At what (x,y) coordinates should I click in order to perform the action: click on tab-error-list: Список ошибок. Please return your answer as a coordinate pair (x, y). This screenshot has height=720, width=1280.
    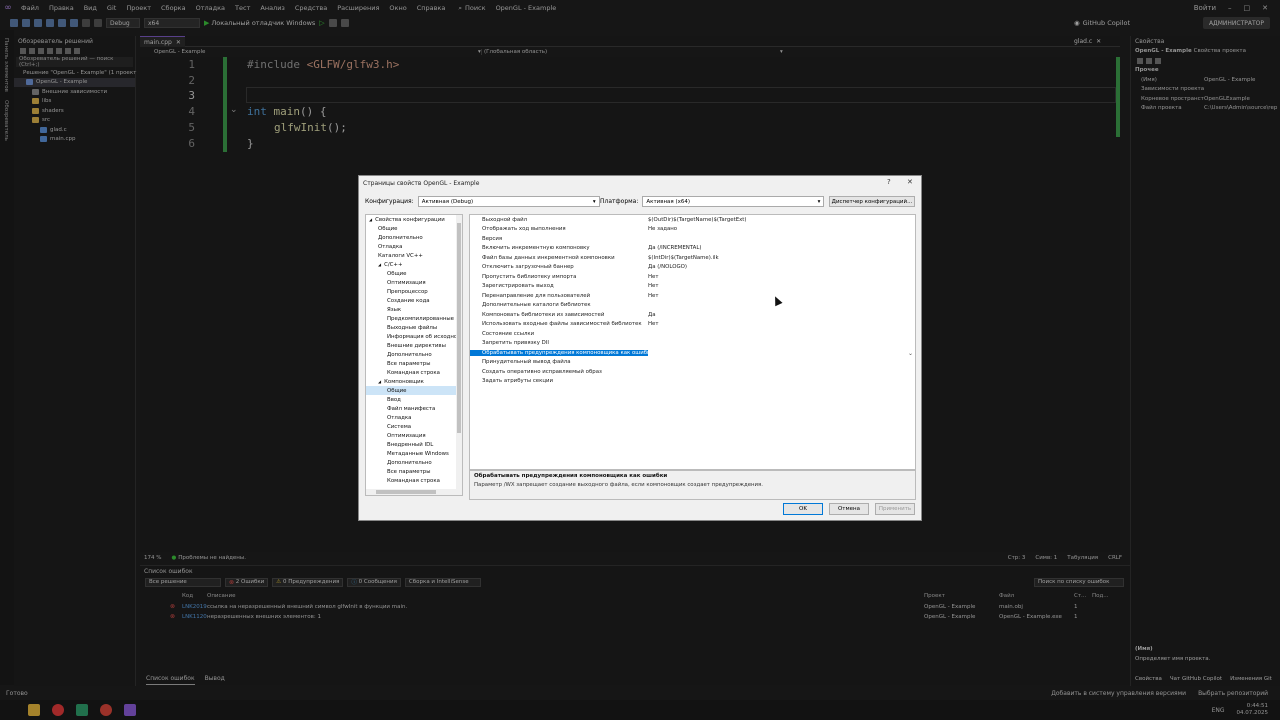
    Looking at the image, I should click on (170, 680).